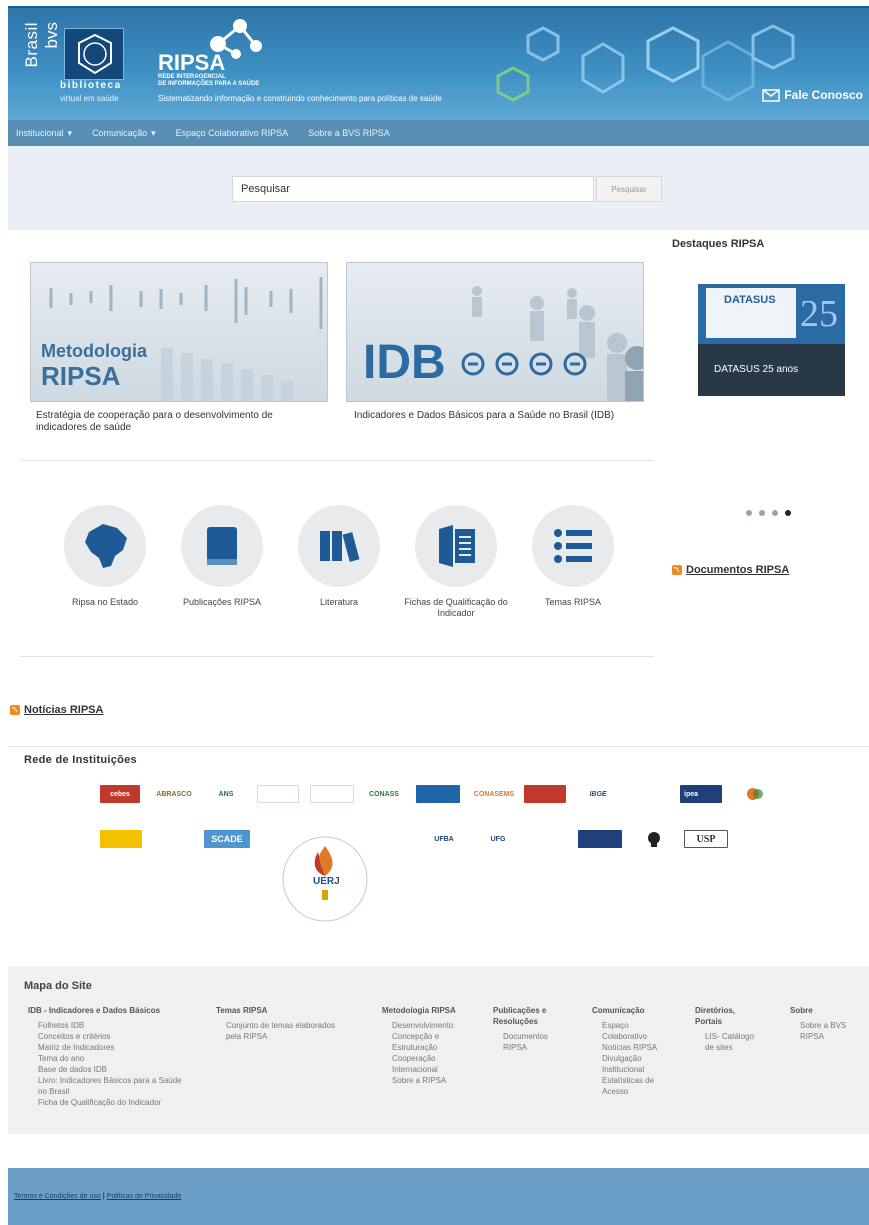 This screenshot has width=869, height=1225. Describe the element at coordinates (637, 1010) in the screenshot. I see `sitemap-heading: Comunicação` at that location.